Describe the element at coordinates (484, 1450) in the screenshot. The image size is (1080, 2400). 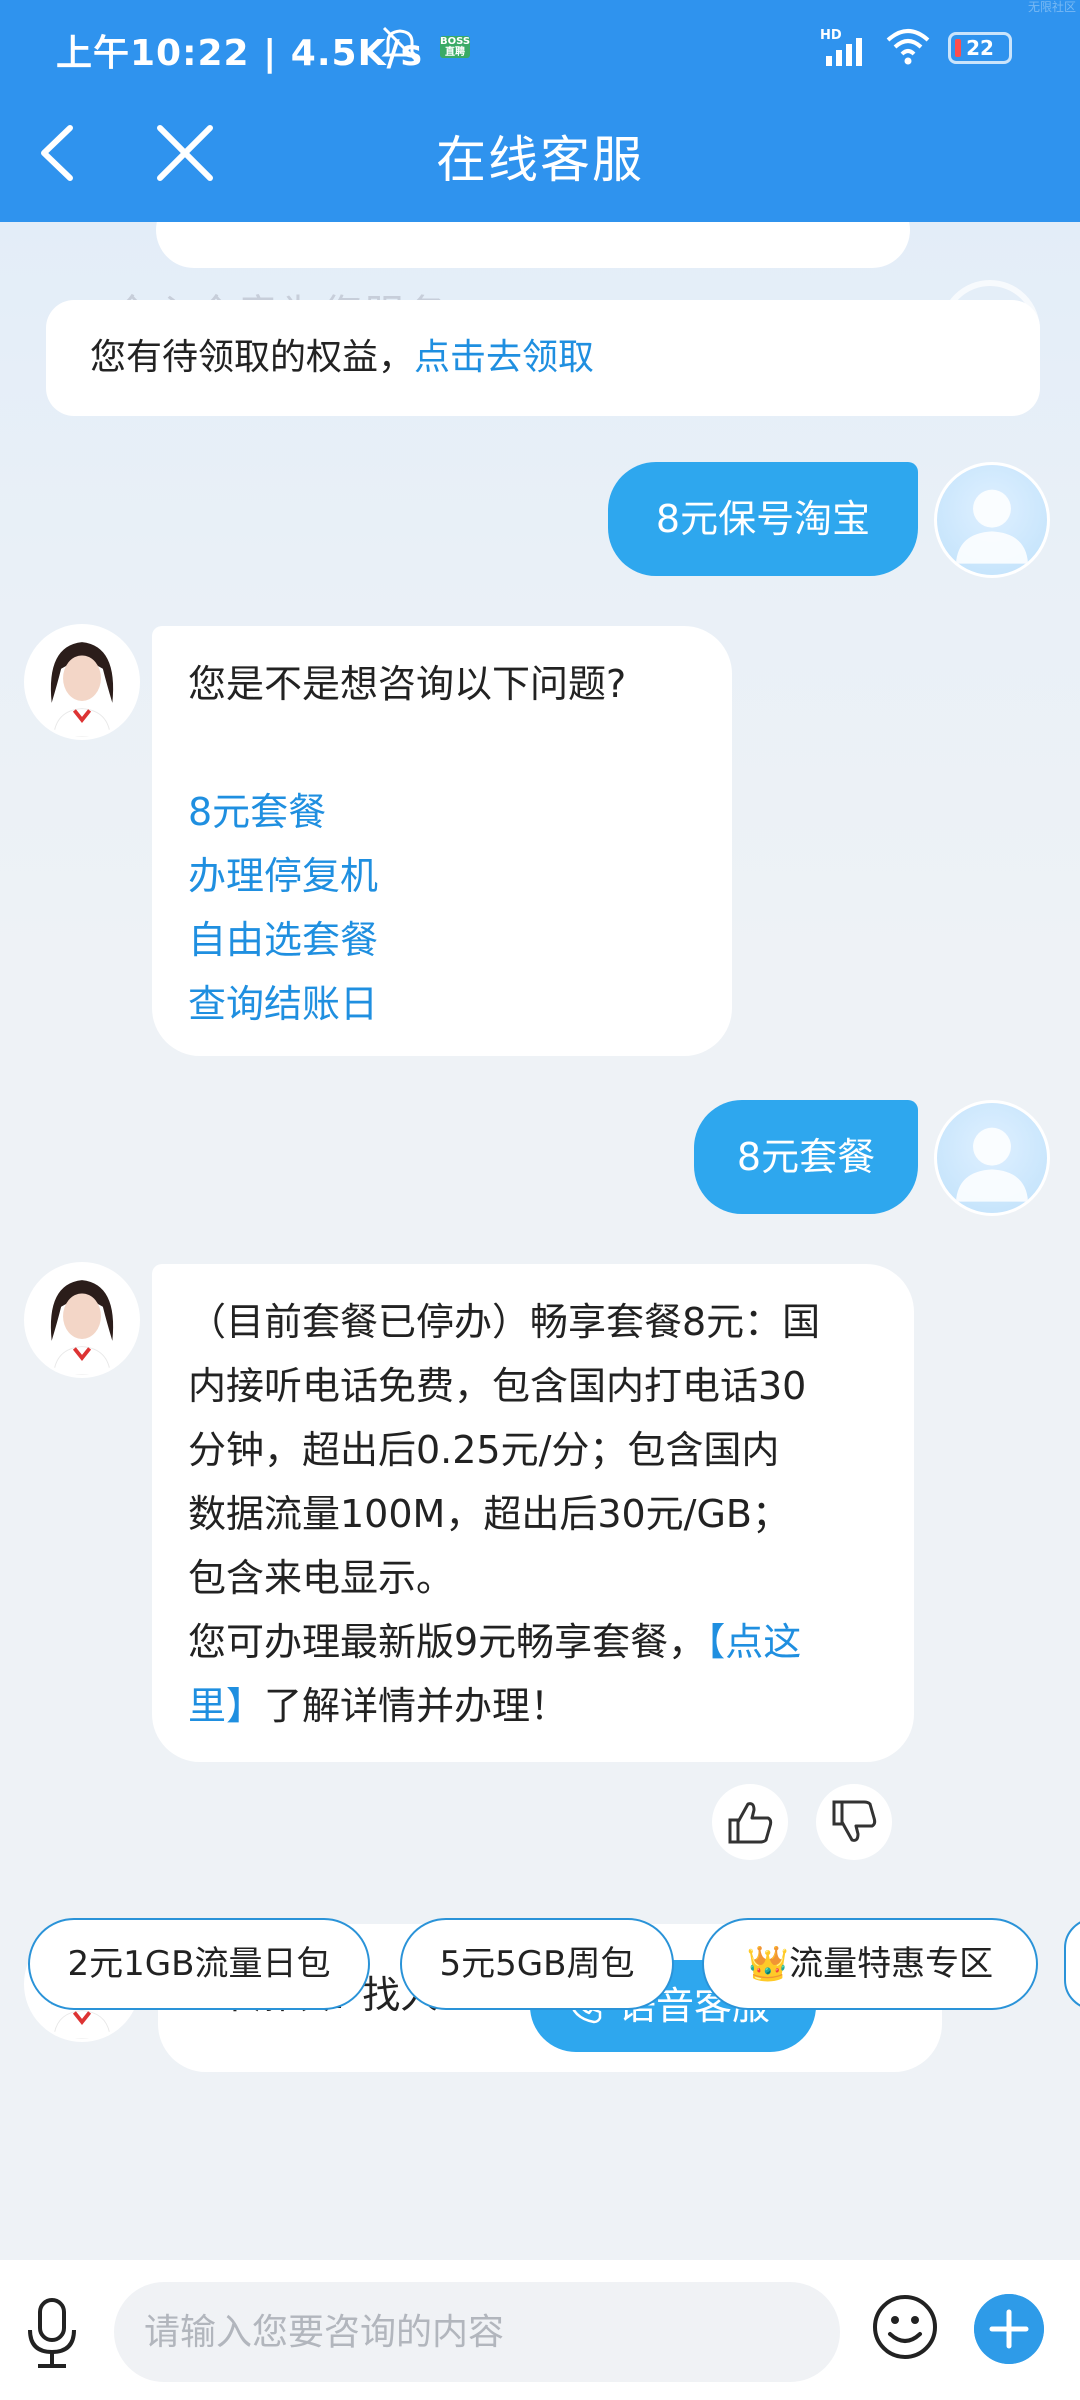
I see `message-line: 分钟，超出后0.25元/分；包含国内` at that location.